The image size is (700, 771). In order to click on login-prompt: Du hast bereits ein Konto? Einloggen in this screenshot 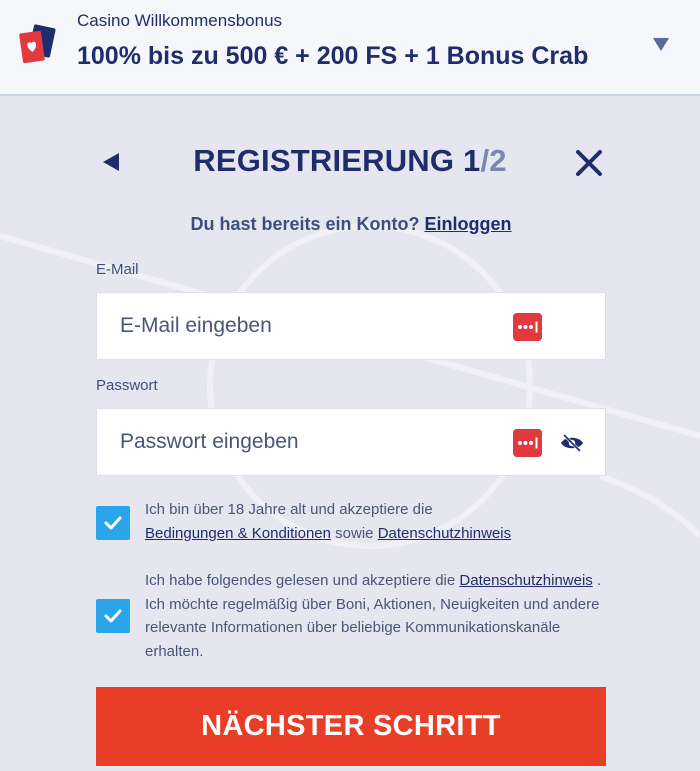, I will do `click(351, 224)`.